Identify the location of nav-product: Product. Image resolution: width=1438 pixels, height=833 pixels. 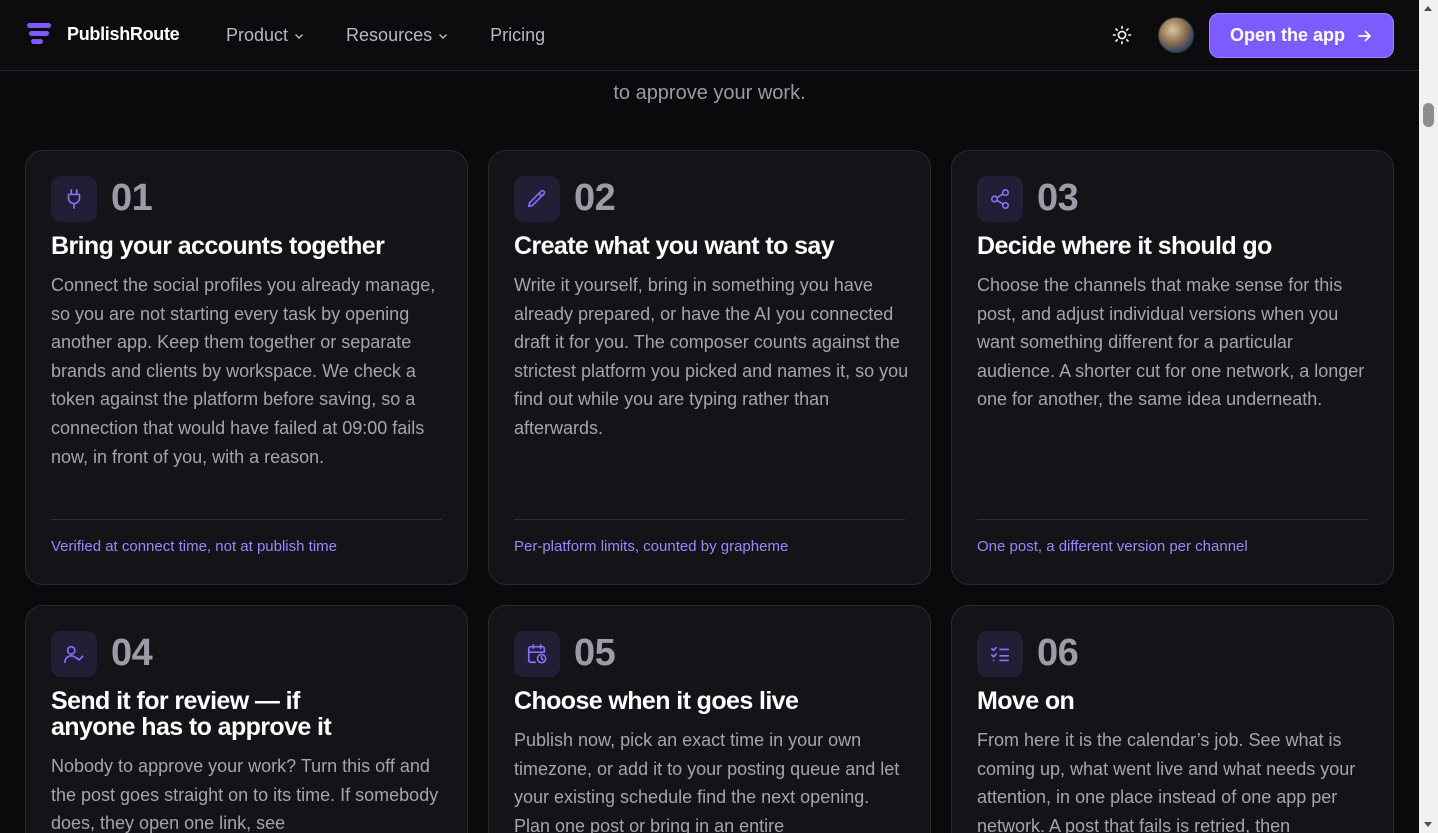
(265, 35).